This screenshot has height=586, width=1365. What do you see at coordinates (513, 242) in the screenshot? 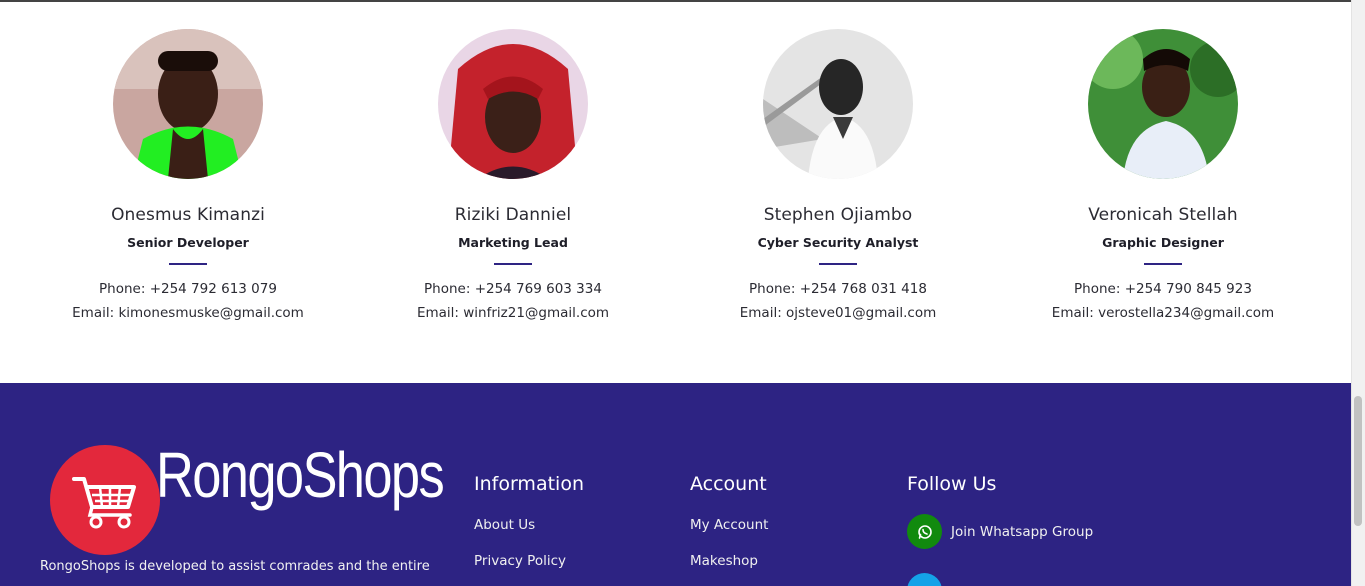
I see `member-role: Marketing Lead` at bounding box center [513, 242].